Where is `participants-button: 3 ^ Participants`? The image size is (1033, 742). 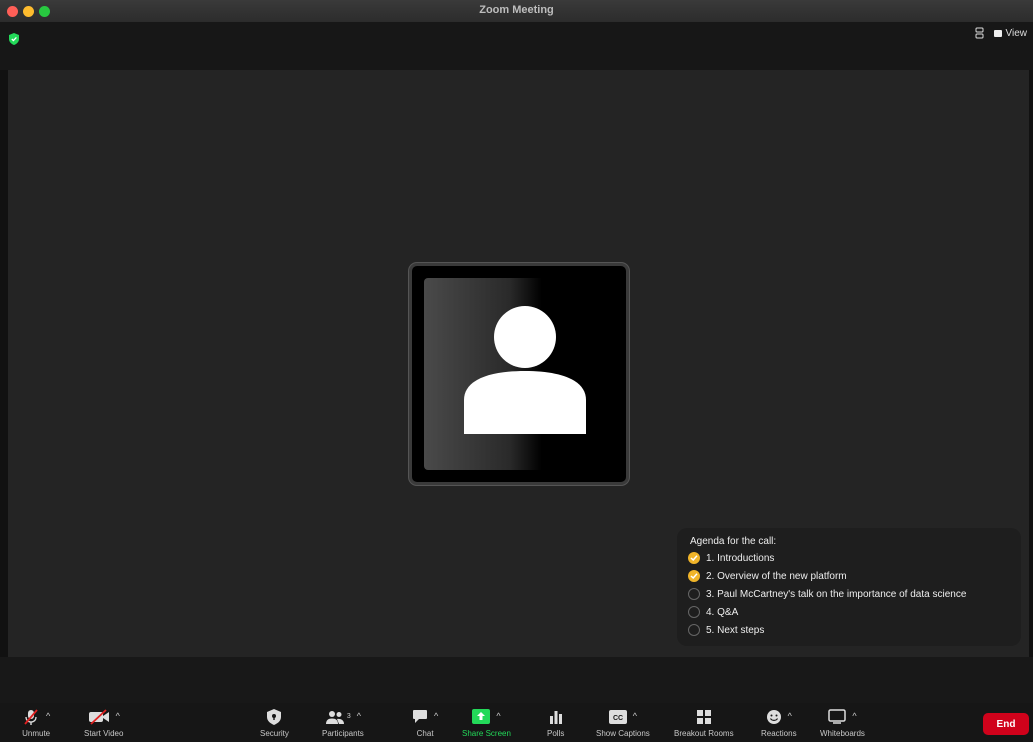
participants-button: 3 ^ Participants is located at coordinates (343, 722).